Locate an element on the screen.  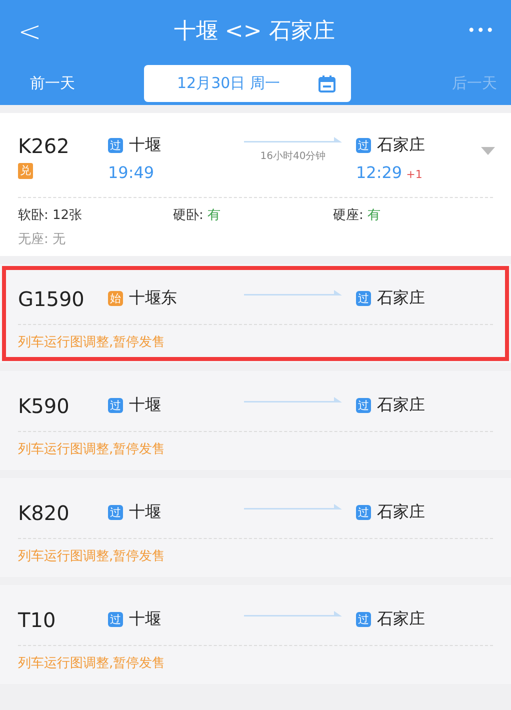
ticket-tag: 兑 is located at coordinates (25, 171).